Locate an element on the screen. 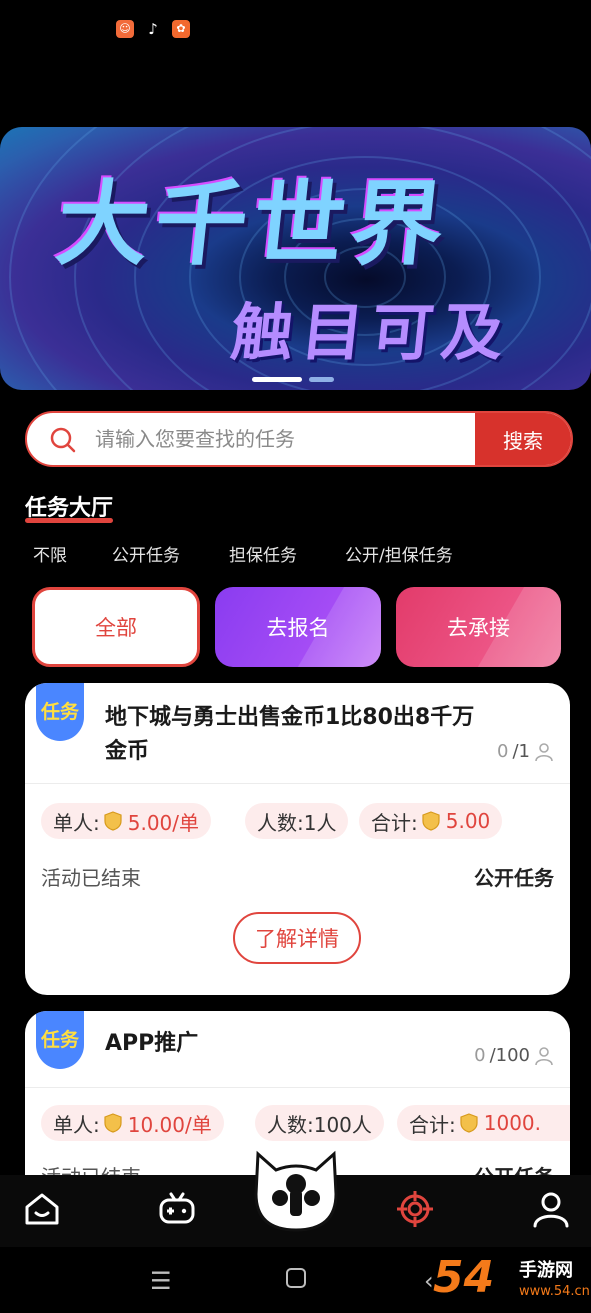 The height and width of the screenshot is (1313, 591). per-person-pill: 单人: 5.00/单 is located at coordinates (126, 821).